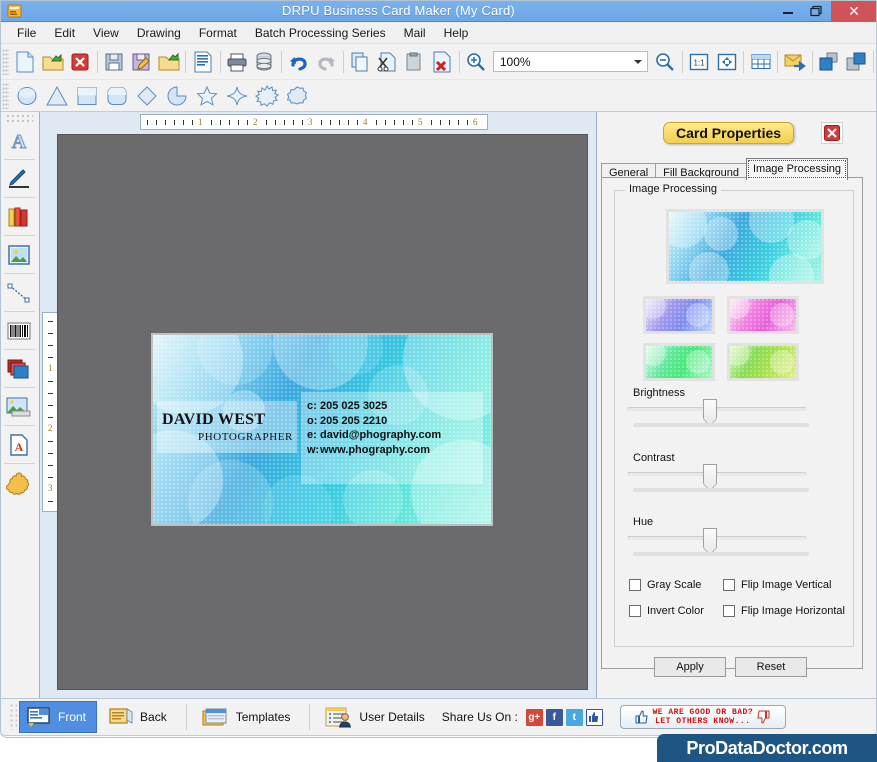 Image resolution: width=877 pixels, height=762 pixels. Describe the element at coordinates (19, 444) in the screenshot. I see `watermark-text-tool: A` at that location.